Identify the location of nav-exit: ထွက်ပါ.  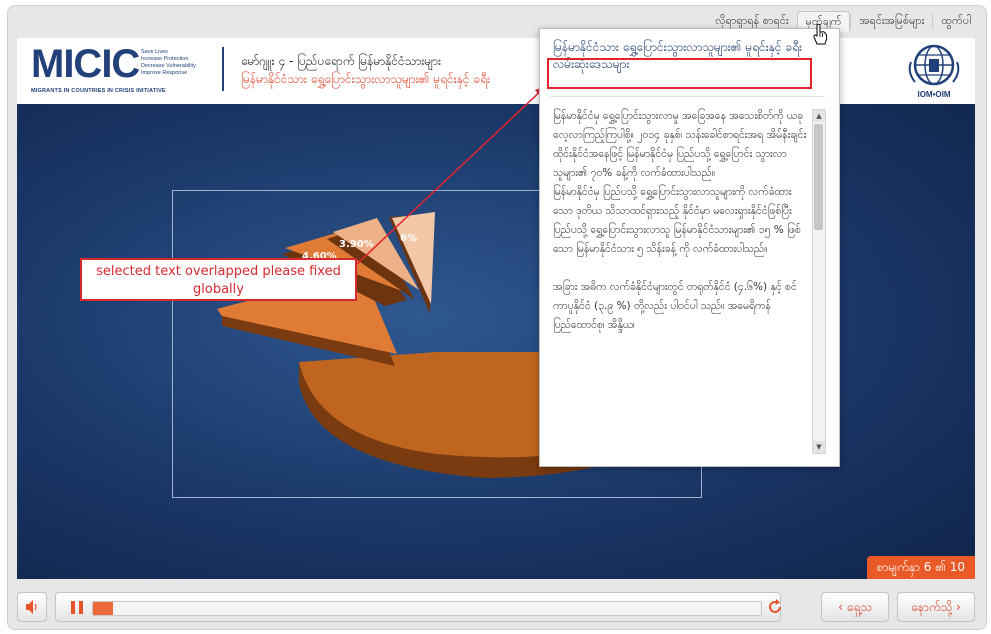
(955, 21).